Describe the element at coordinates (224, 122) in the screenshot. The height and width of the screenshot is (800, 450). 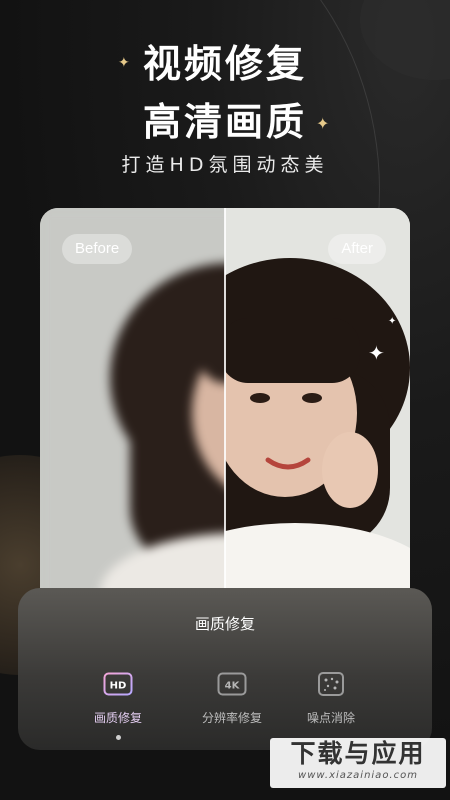
I see `headline-line-2: 高清画质` at that location.